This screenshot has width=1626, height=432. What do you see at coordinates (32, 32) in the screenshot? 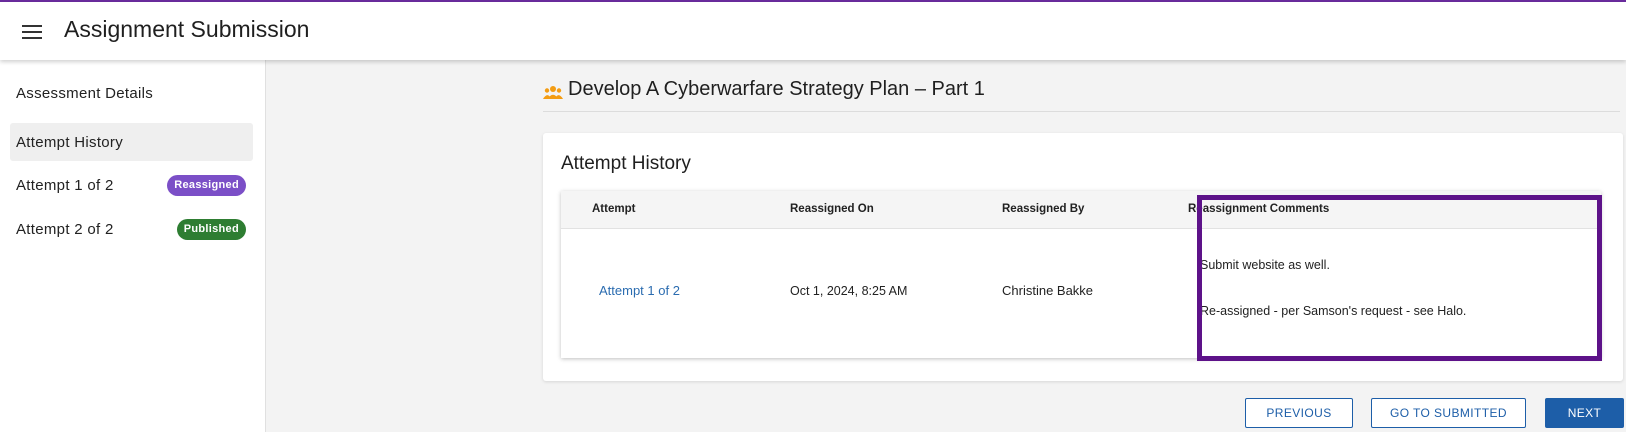
I see `hamburger-menu-icon` at bounding box center [32, 32].